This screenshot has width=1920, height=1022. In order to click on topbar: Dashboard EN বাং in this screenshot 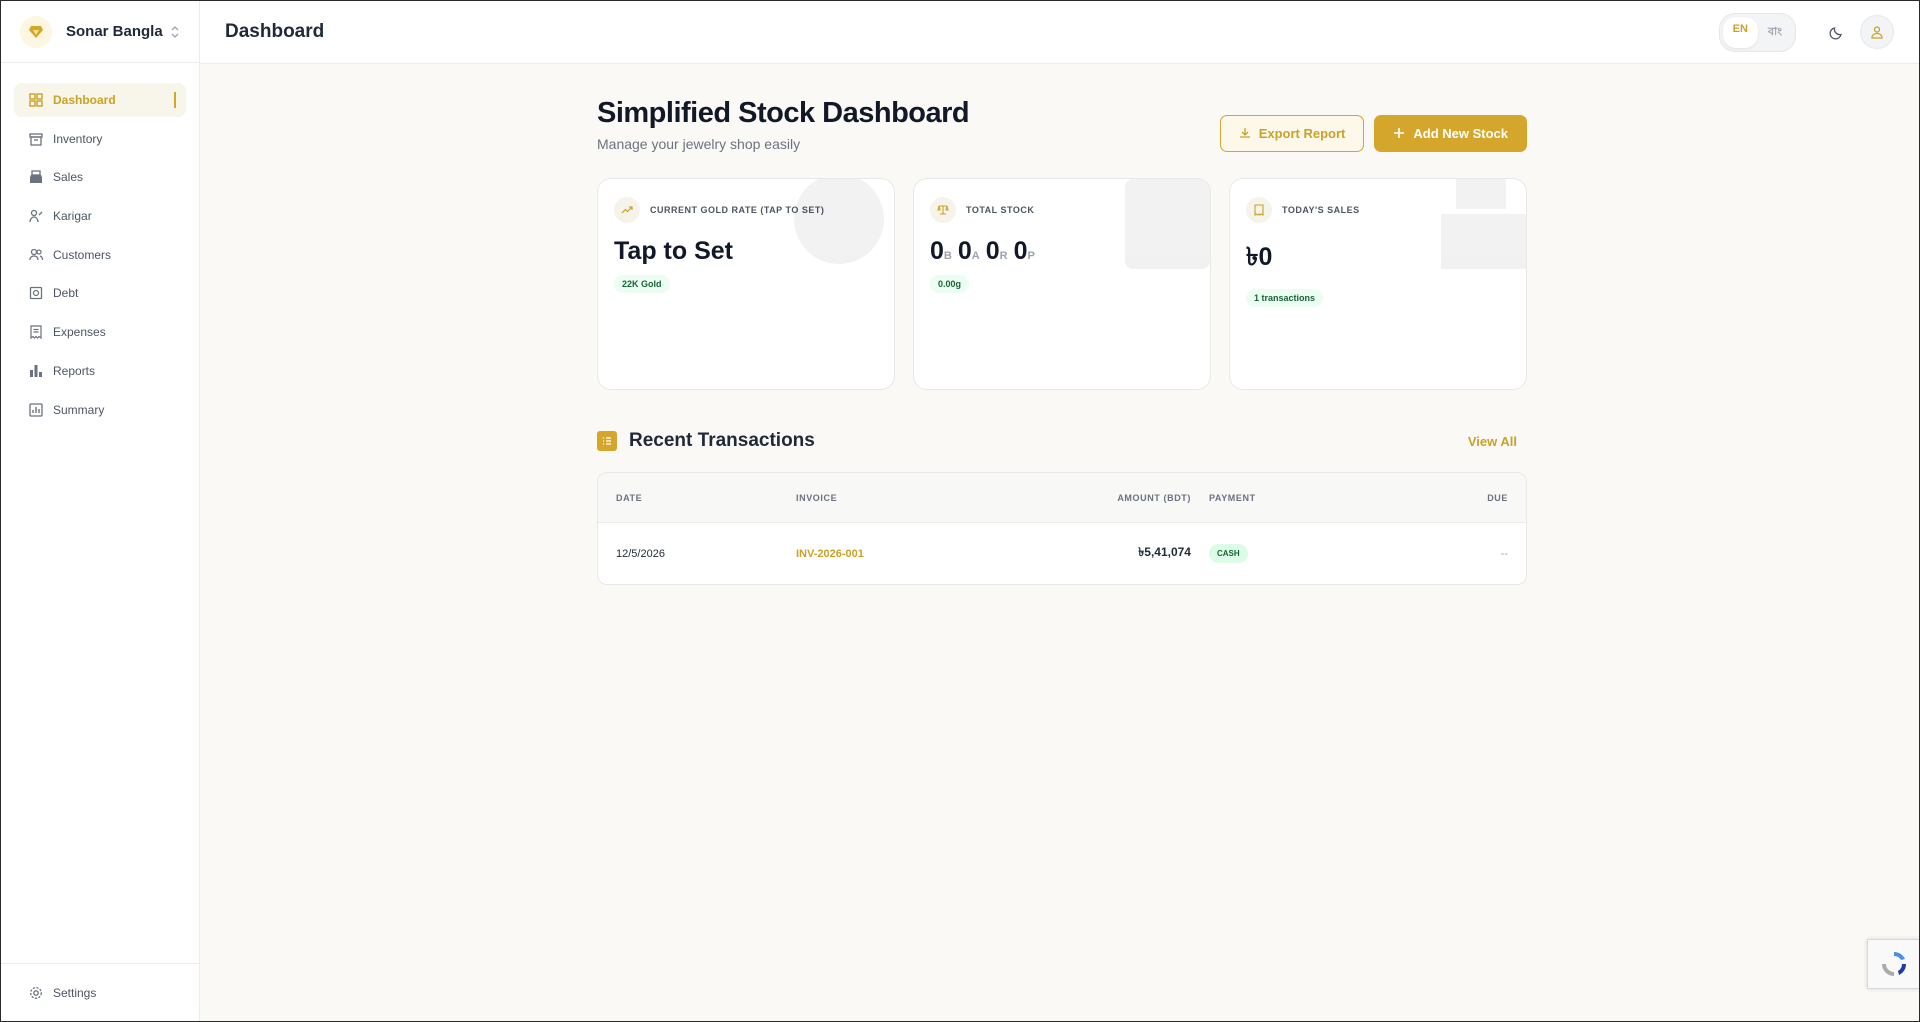, I will do `click(1059, 32)`.